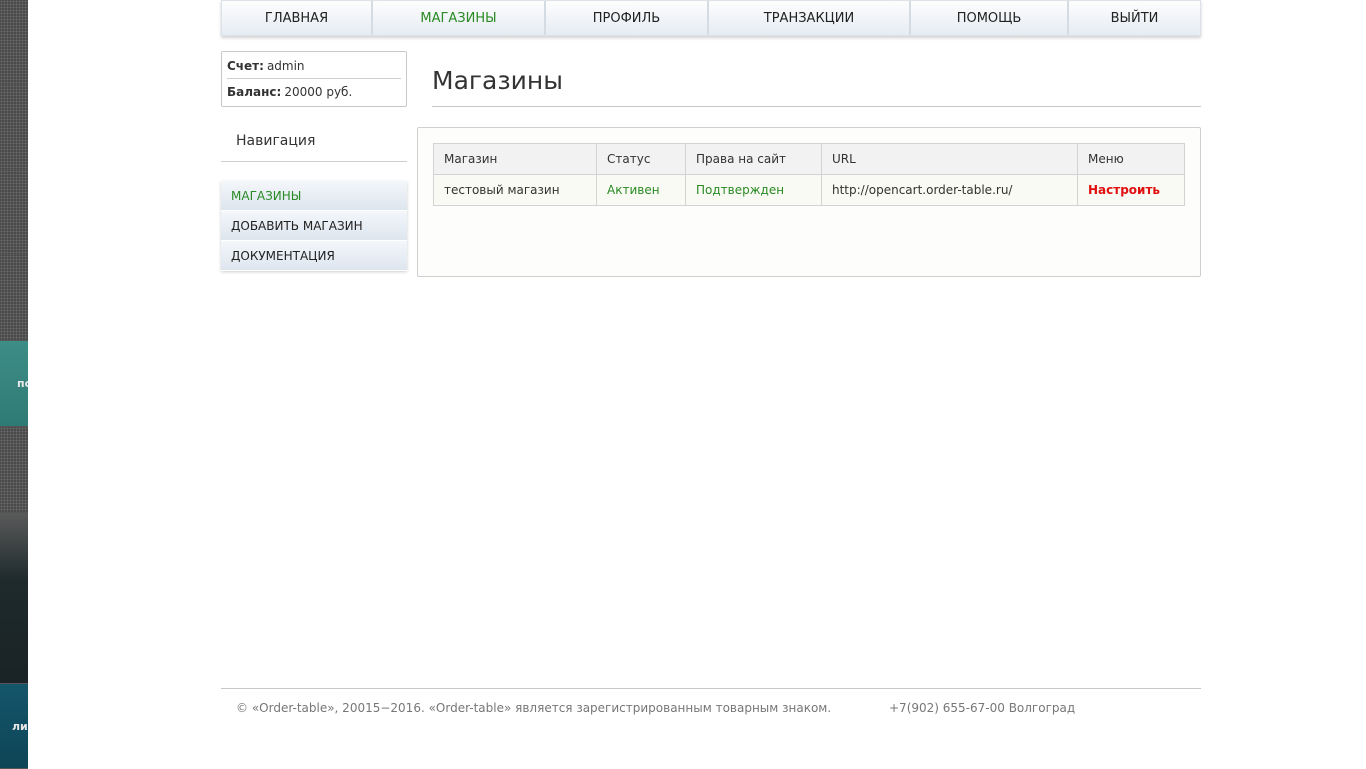  Describe the element at coordinates (1124, 190) in the screenshot. I see `configure-store-link: Настроить` at that location.